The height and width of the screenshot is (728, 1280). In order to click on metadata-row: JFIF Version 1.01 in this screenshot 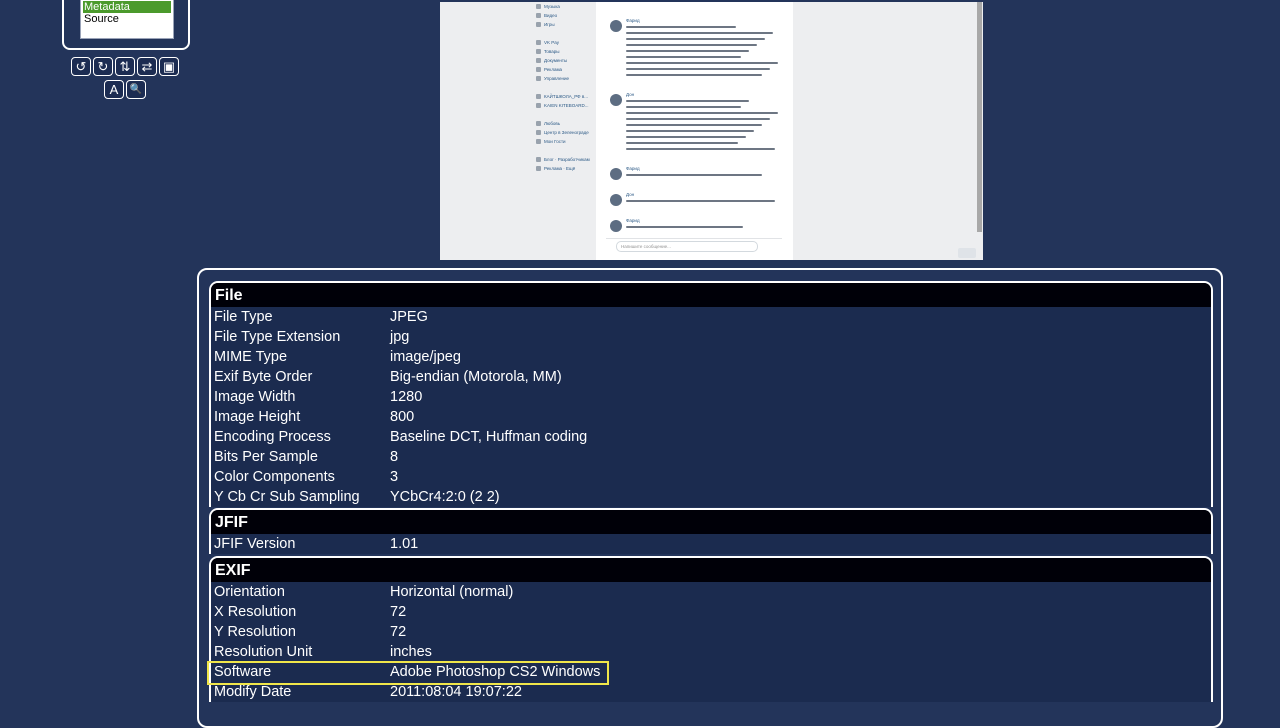, I will do `click(711, 544)`.